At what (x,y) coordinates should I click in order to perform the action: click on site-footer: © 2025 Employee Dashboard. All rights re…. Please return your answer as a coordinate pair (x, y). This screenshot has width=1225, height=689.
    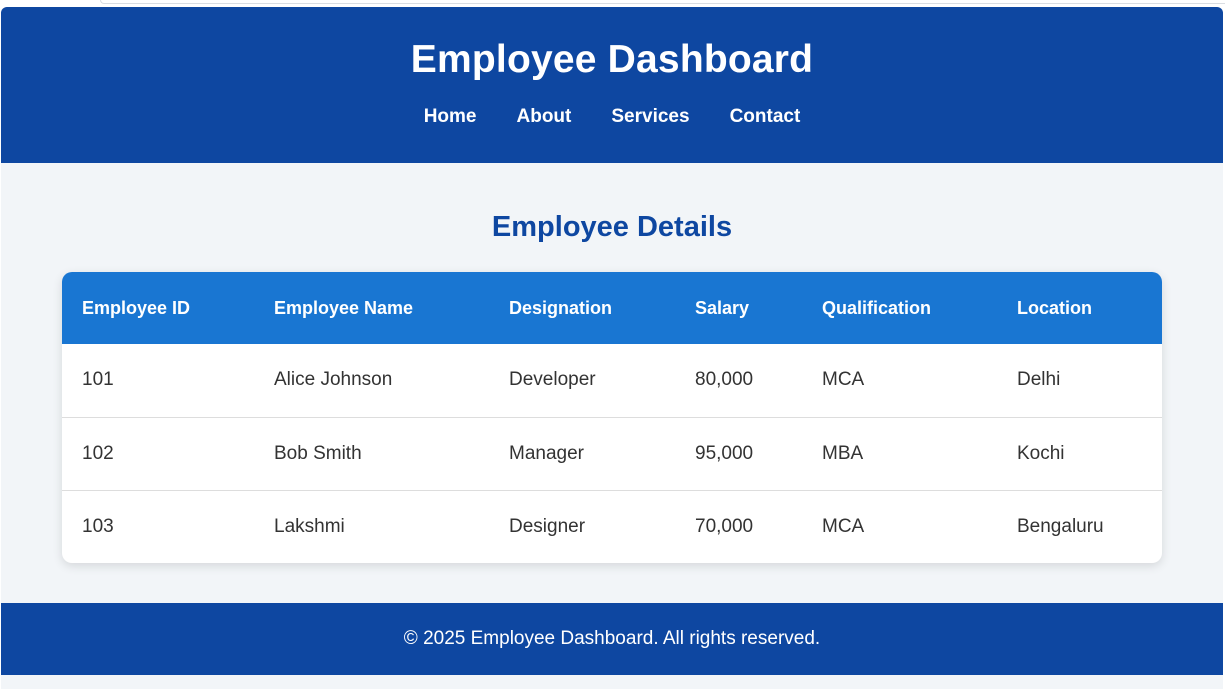
    Looking at the image, I should click on (612, 639).